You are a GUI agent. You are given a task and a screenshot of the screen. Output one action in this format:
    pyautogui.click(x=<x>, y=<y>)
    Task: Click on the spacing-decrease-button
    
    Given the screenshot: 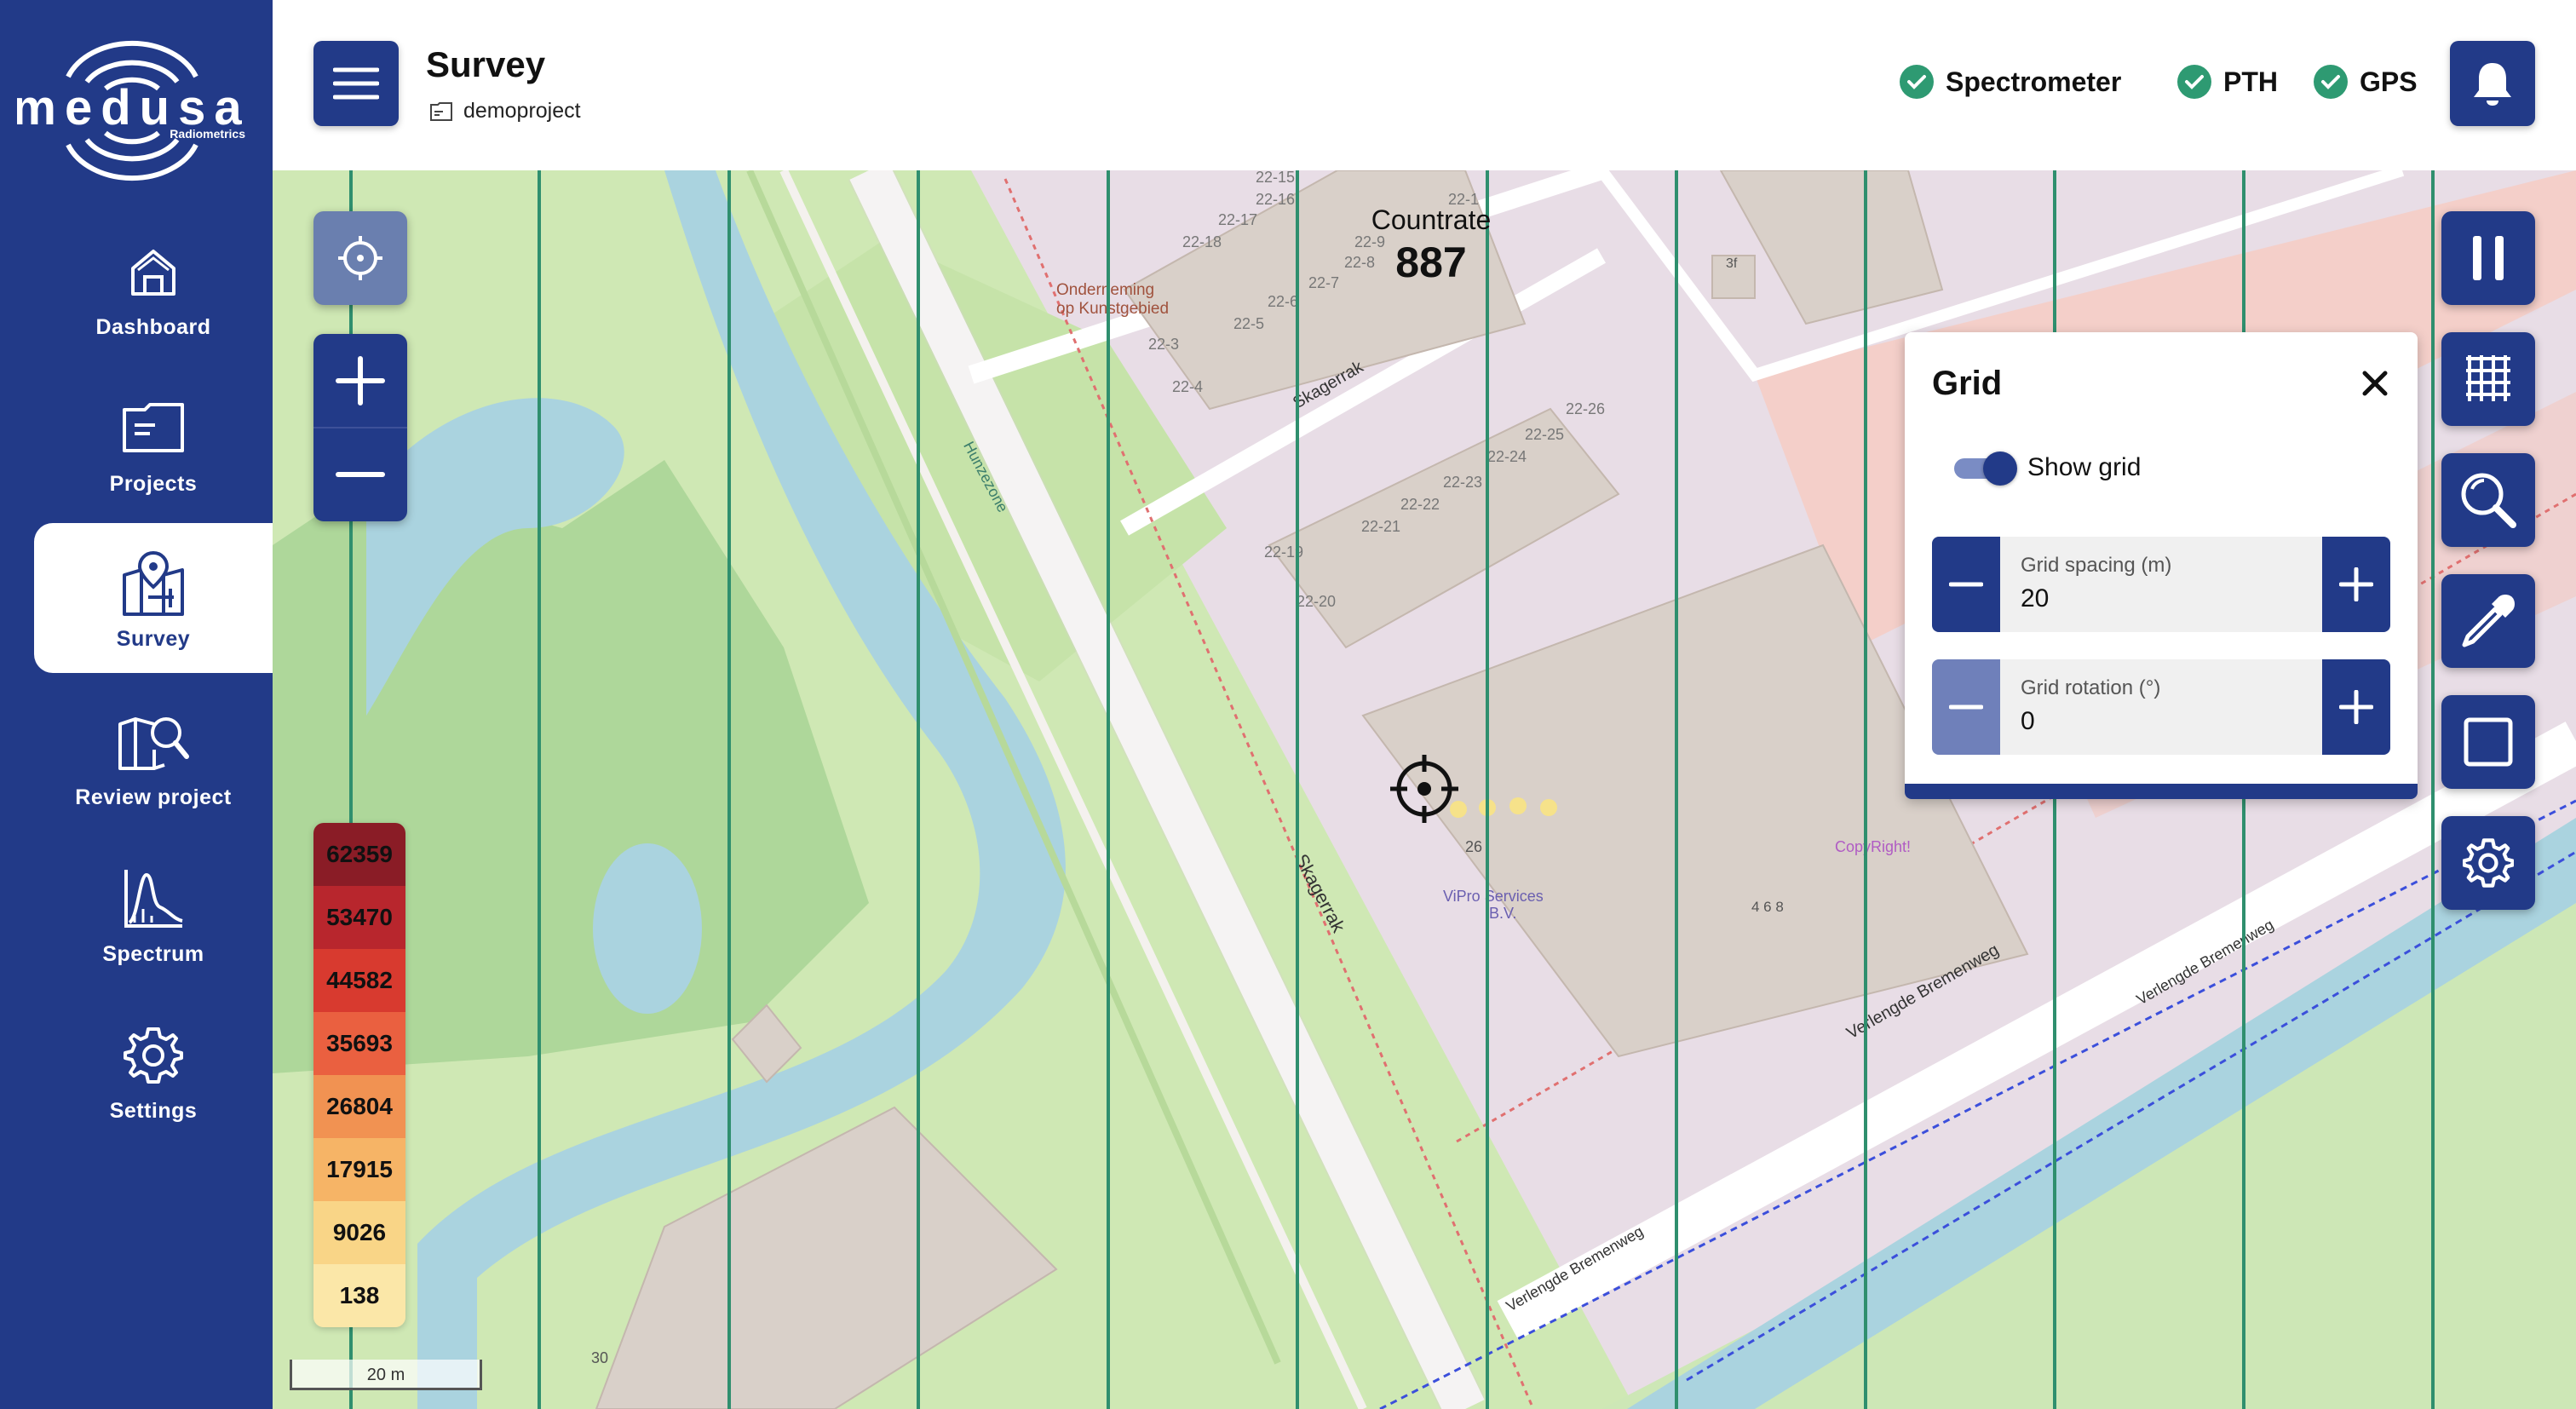 What is the action you would take?
    pyautogui.click(x=1966, y=584)
    